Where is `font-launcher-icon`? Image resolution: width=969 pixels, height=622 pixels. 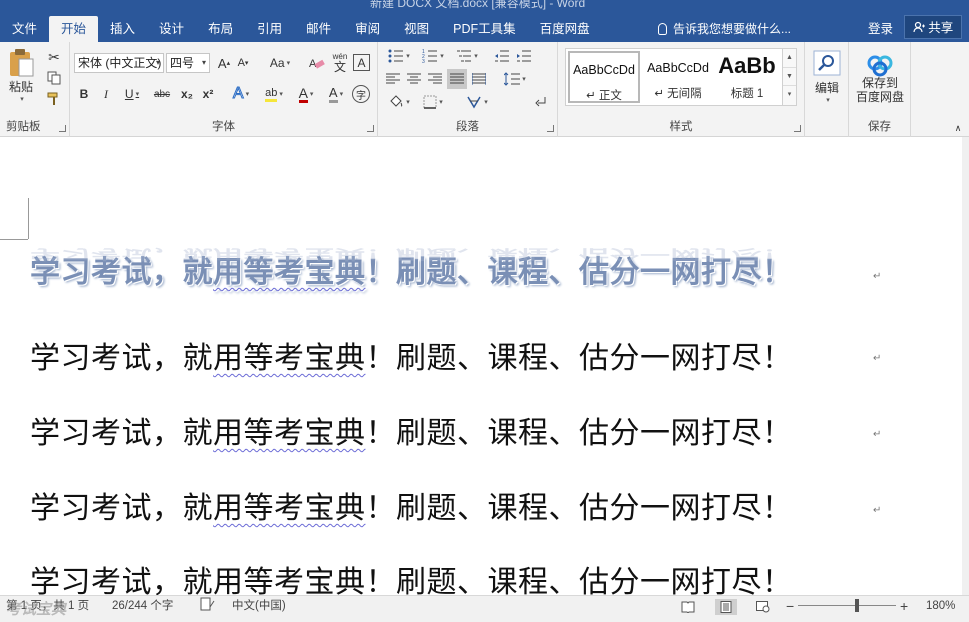
font-launcher-icon is located at coordinates (370, 128).